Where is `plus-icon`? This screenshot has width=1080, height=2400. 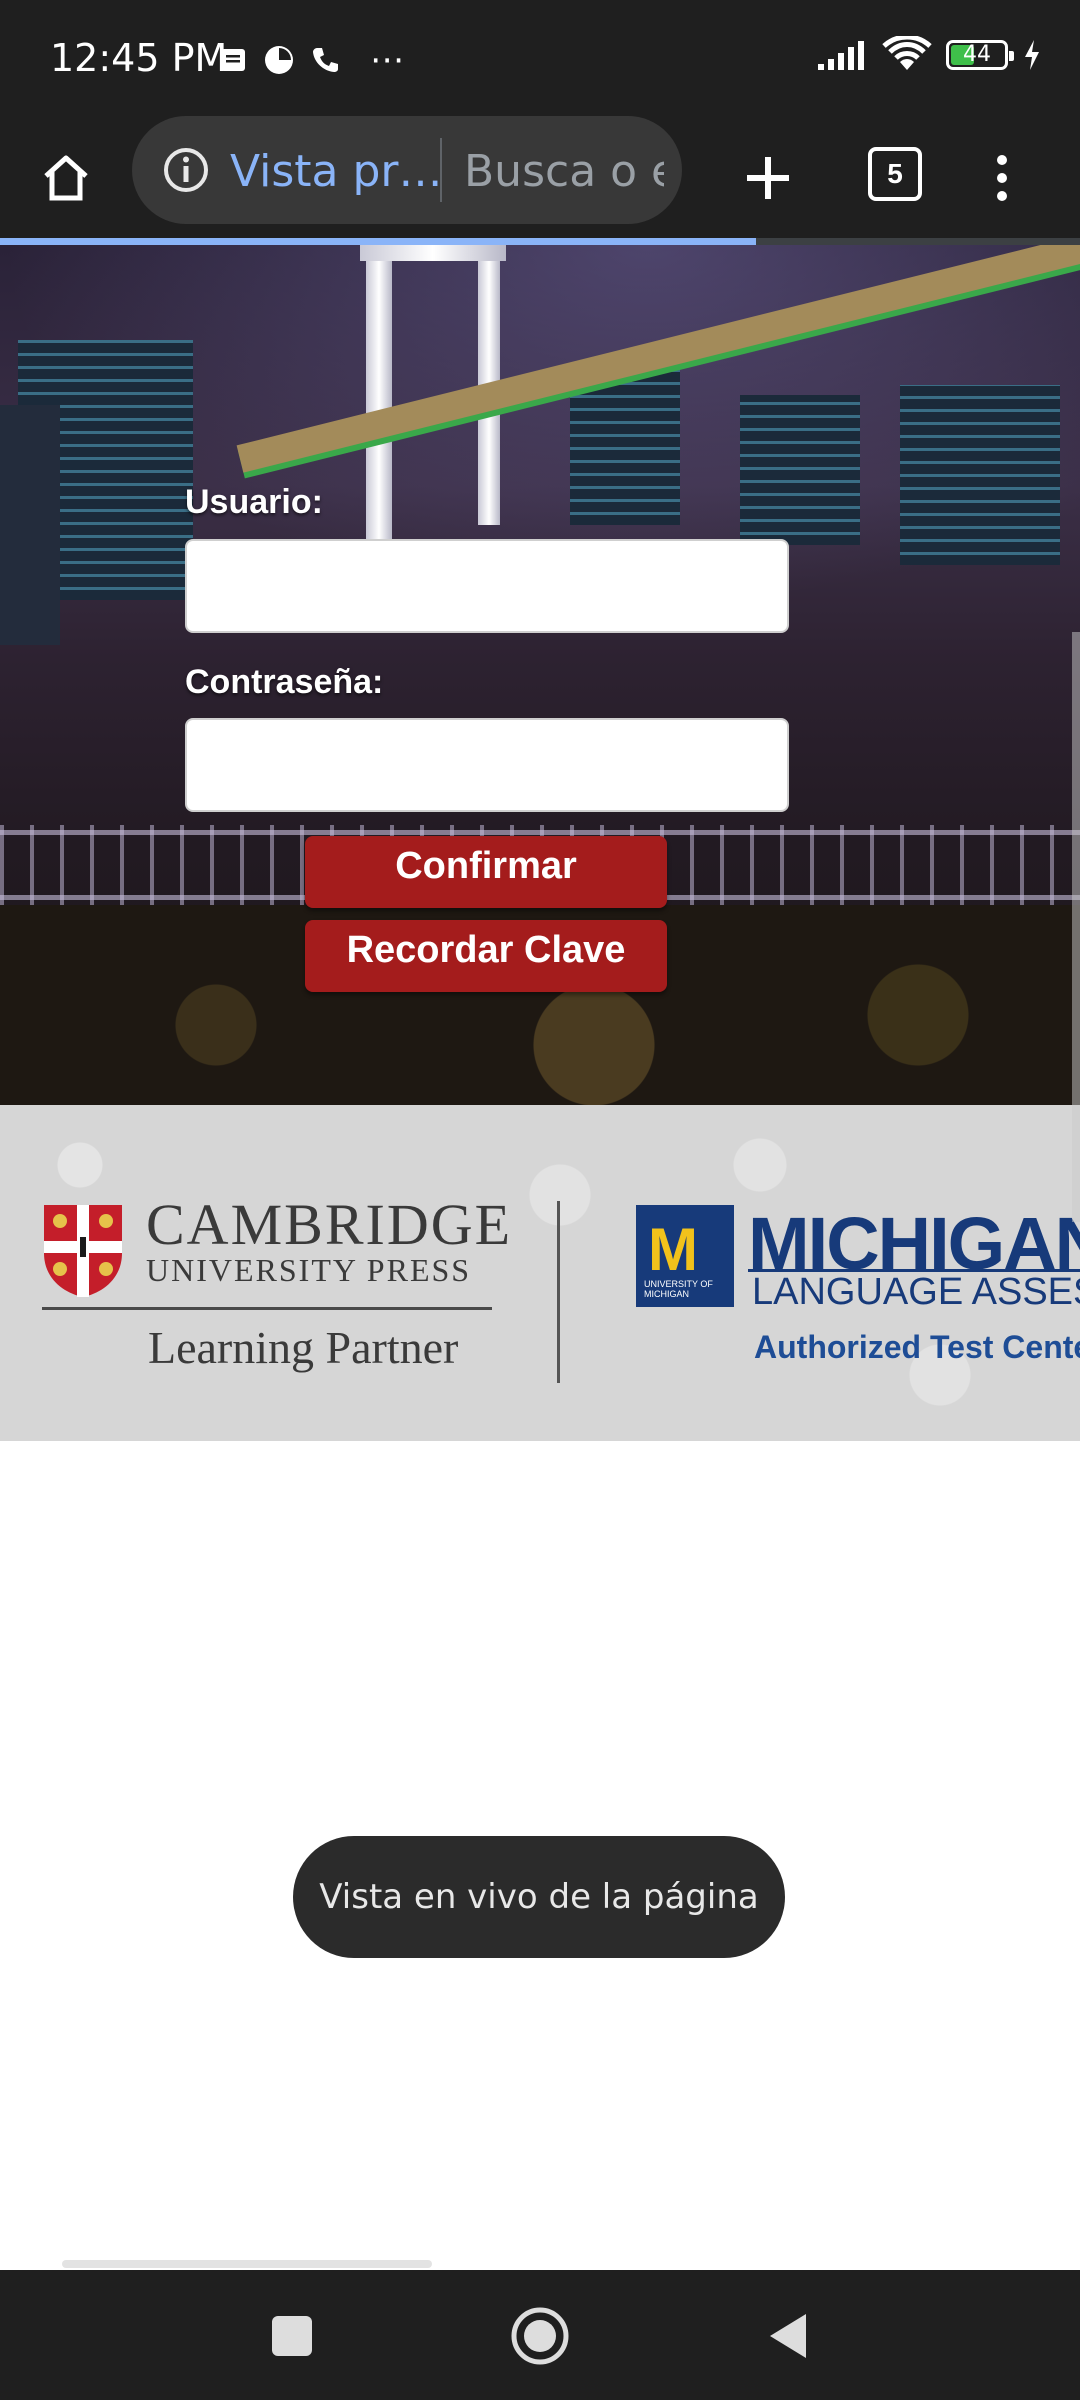
plus-icon is located at coordinates (768, 178).